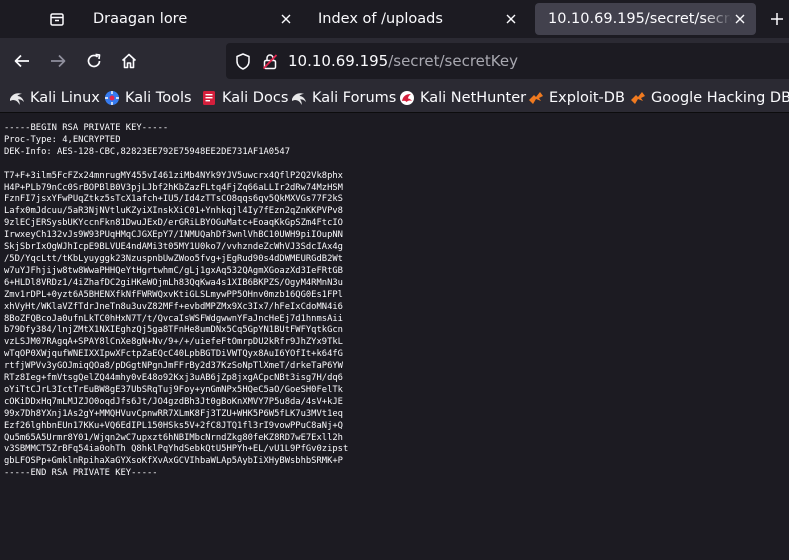 Image resolution: width=789 pixels, height=560 pixels. What do you see at coordinates (640, 19) in the screenshot?
I see `tab-title: 10.10.69.195/secret/secretKey` at bounding box center [640, 19].